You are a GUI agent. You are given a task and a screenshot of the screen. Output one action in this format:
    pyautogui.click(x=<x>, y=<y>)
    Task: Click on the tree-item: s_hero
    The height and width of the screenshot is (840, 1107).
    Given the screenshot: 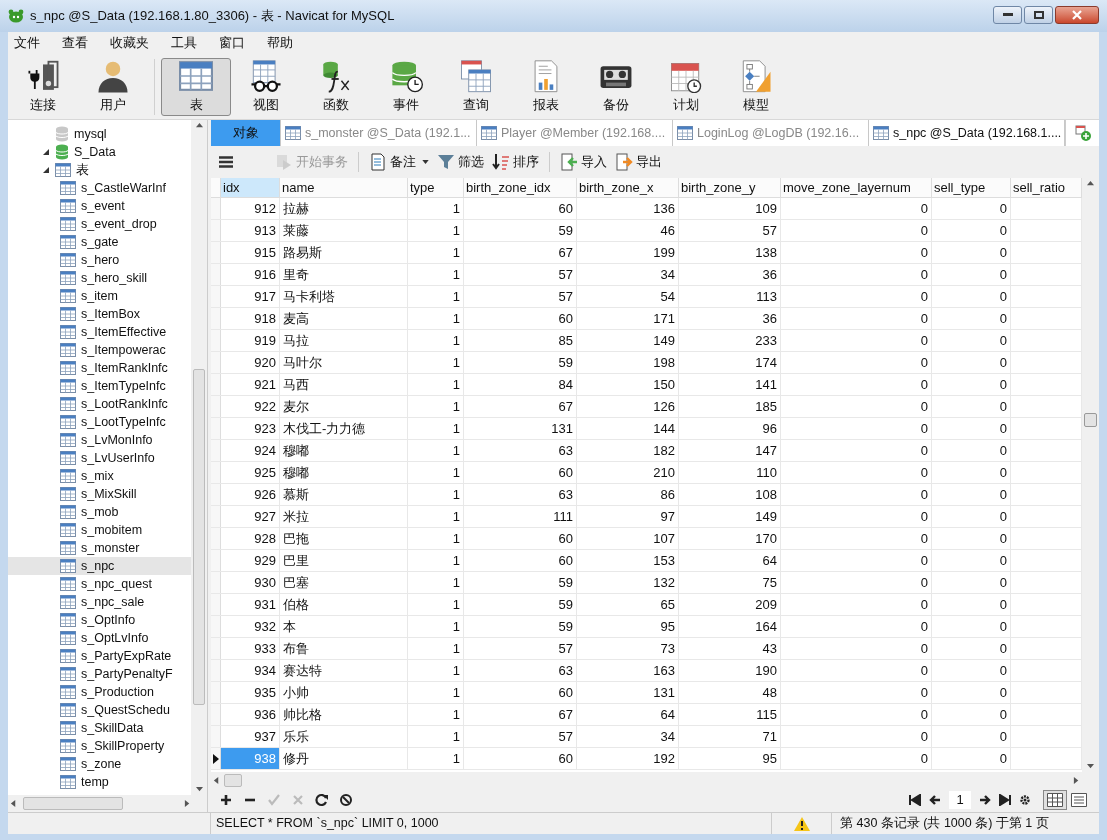 What is the action you would take?
    pyautogui.click(x=99, y=260)
    